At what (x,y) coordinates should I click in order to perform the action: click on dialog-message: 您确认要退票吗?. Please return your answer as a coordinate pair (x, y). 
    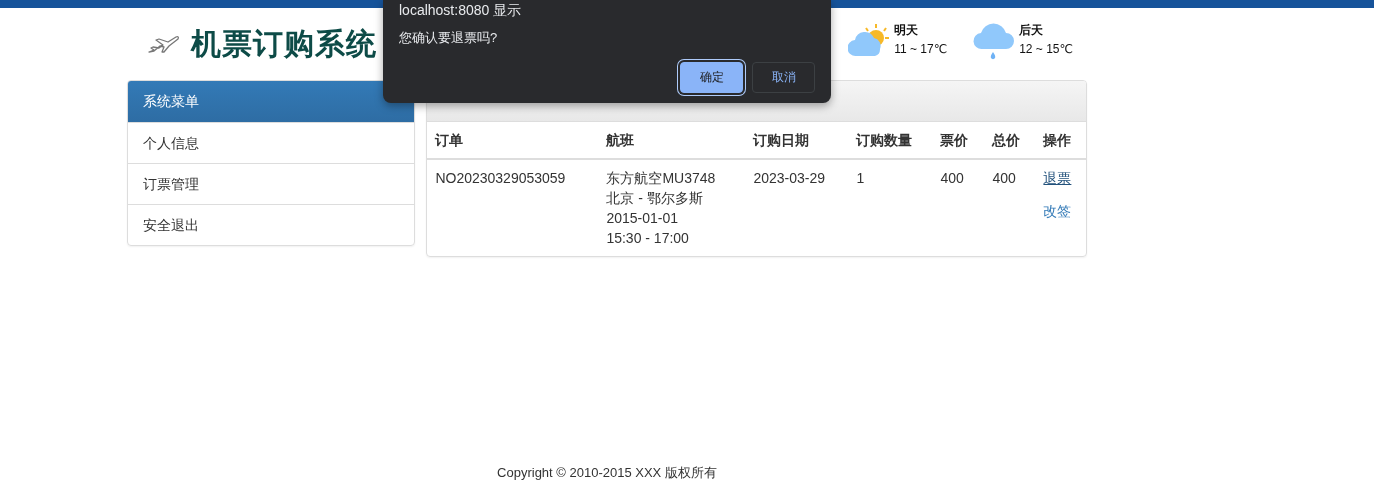
    Looking at the image, I should click on (448, 38).